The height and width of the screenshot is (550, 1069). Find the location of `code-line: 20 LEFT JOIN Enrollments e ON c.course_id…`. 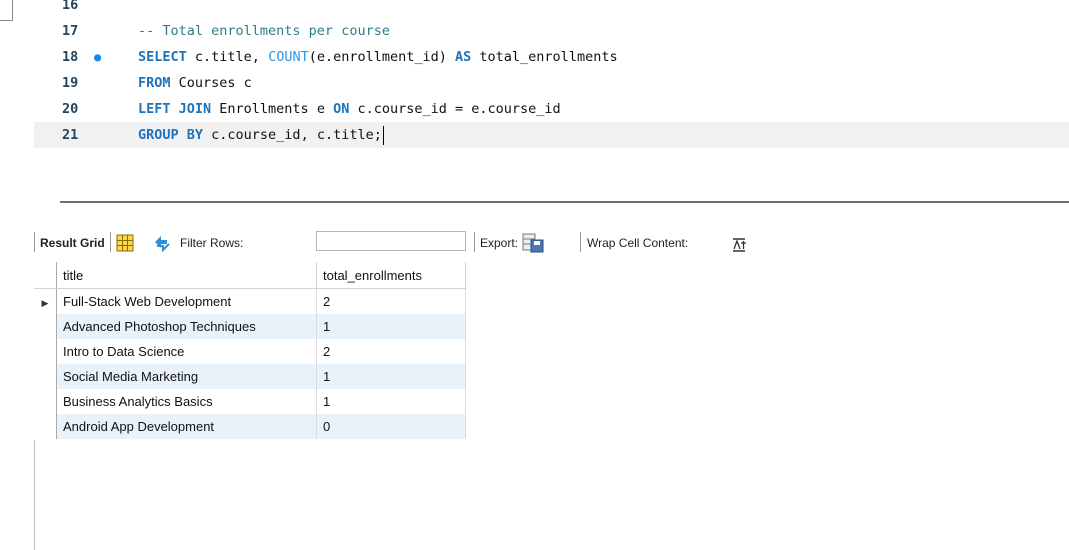

code-line: 20 LEFT JOIN Enrollments e ON c.course_id… is located at coordinates (551, 109).